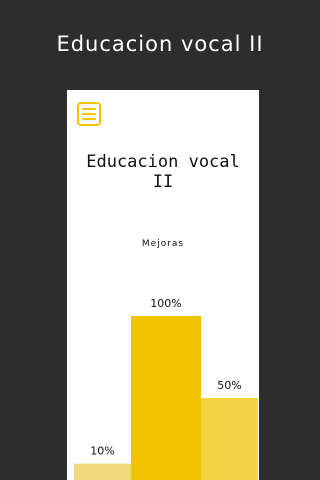 This screenshot has height=480, width=320. What do you see at coordinates (160, 44) in the screenshot?
I see `app-header-title: Educacion vocal II` at bounding box center [160, 44].